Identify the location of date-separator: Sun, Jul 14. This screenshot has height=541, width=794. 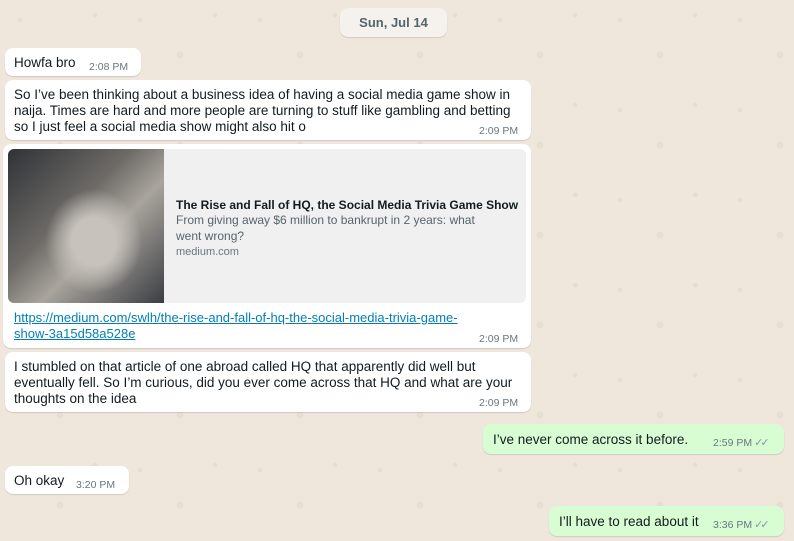
(393, 22).